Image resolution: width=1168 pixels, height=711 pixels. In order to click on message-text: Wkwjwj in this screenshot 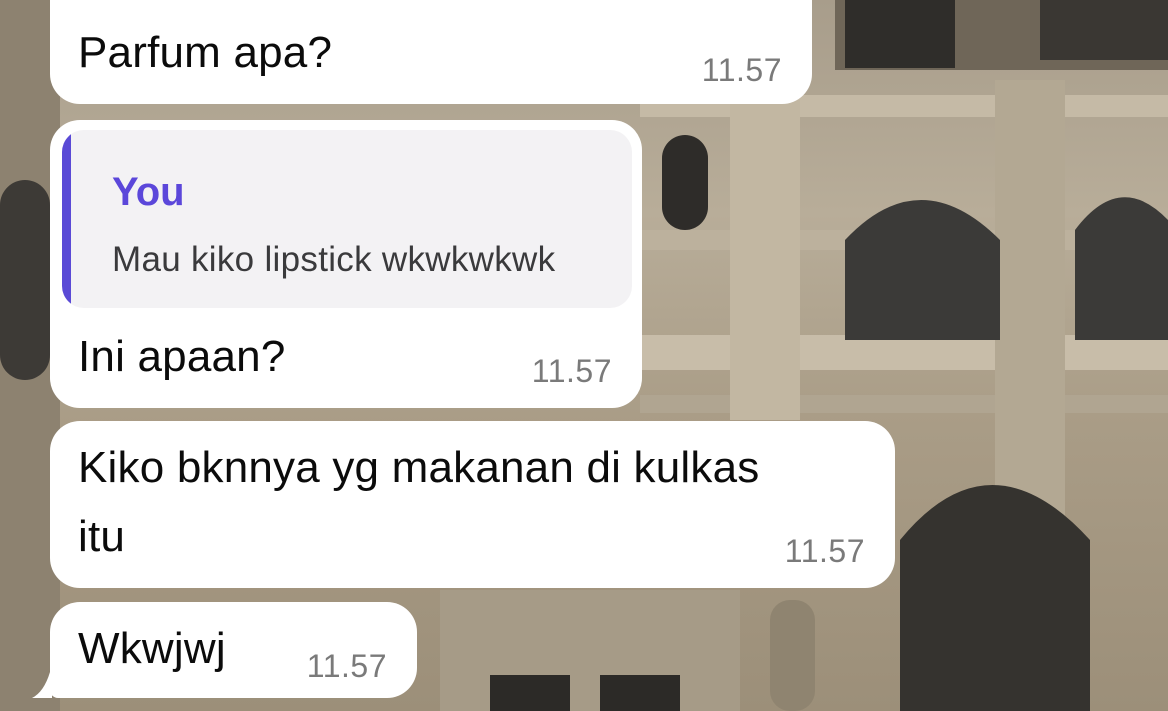, I will do `click(152, 648)`.